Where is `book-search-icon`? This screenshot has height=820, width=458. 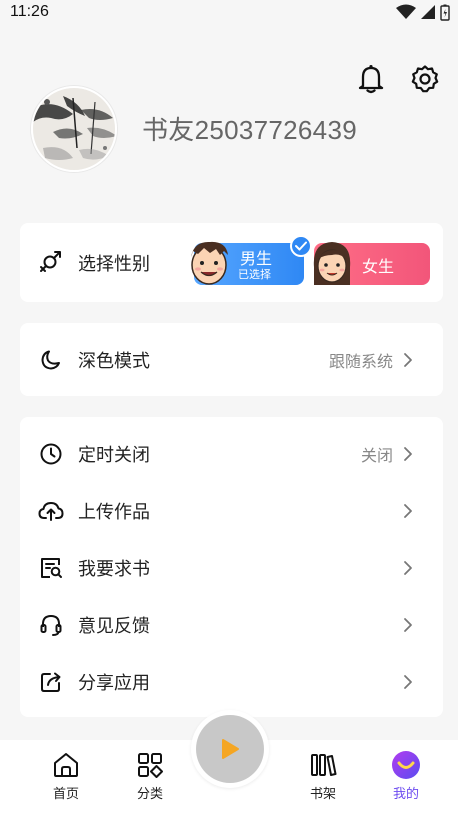 book-search-icon is located at coordinates (51, 568).